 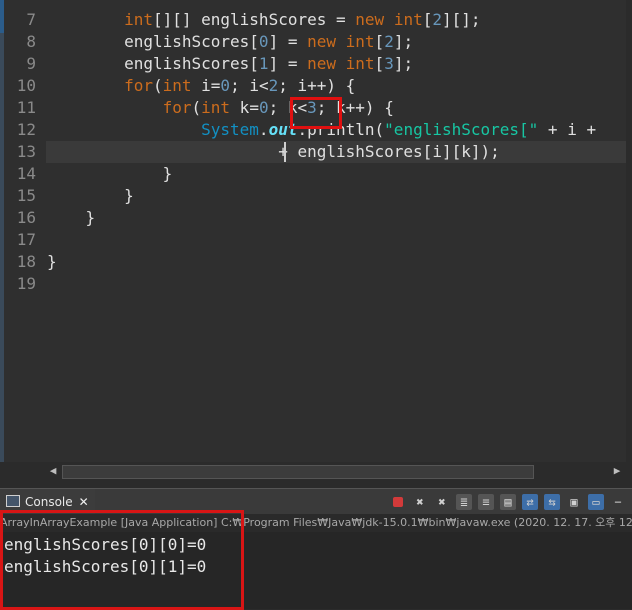 What do you see at coordinates (316, 218) in the screenshot?
I see `code-line: 16 }` at bounding box center [316, 218].